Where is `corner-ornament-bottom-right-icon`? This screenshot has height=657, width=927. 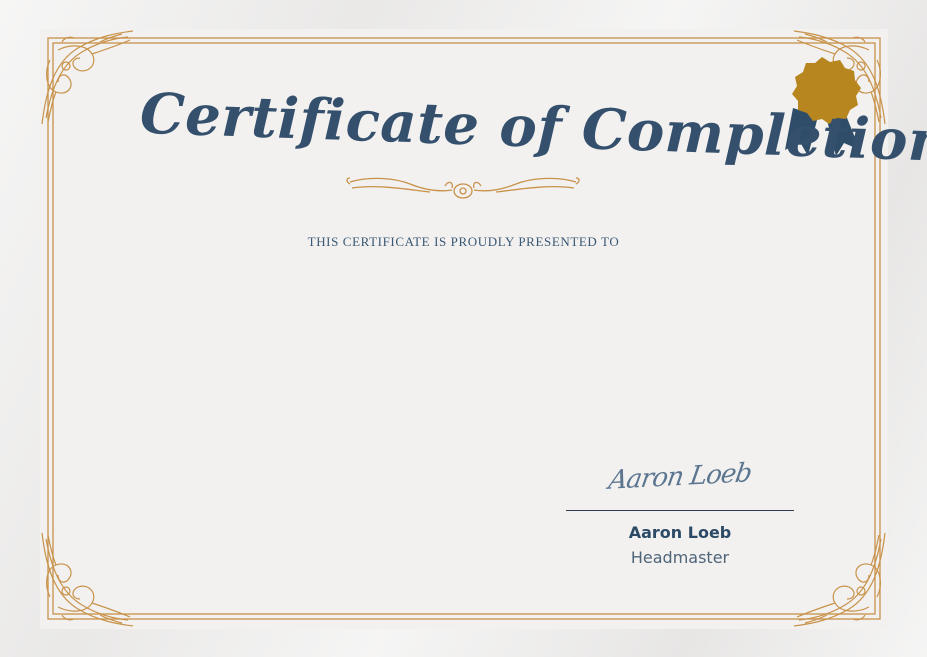 corner-ornament-bottom-right-icon is located at coordinates (839, 579).